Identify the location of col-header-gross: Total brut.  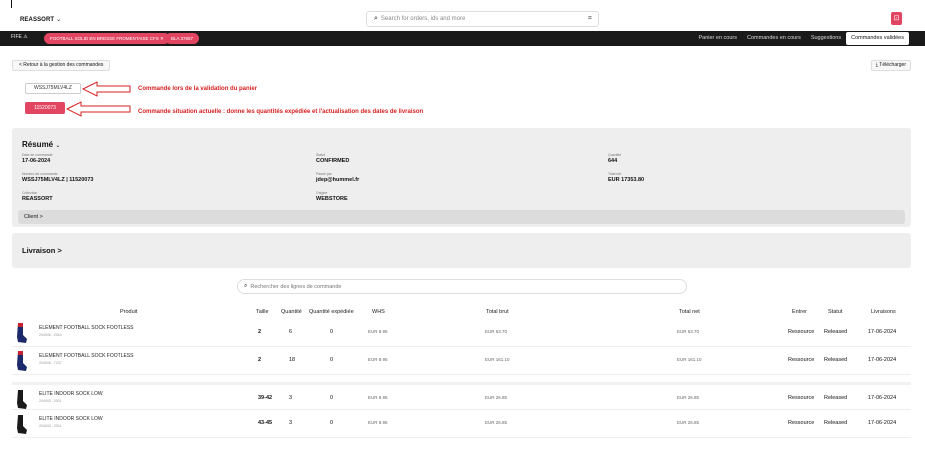
(497, 312).